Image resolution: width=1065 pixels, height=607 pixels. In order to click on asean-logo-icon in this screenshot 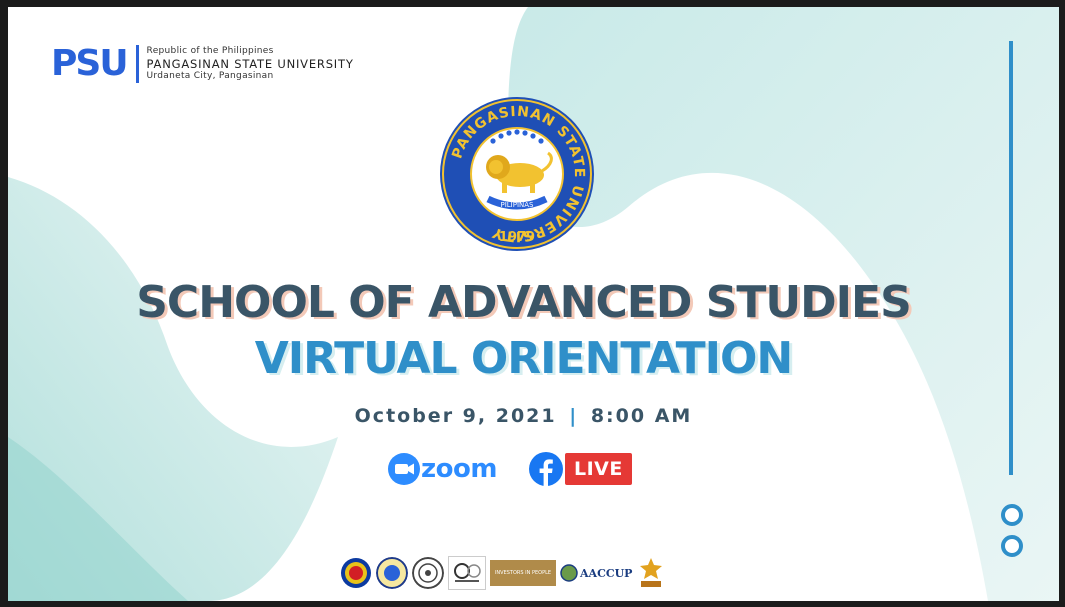, I will do `click(356, 573)`.